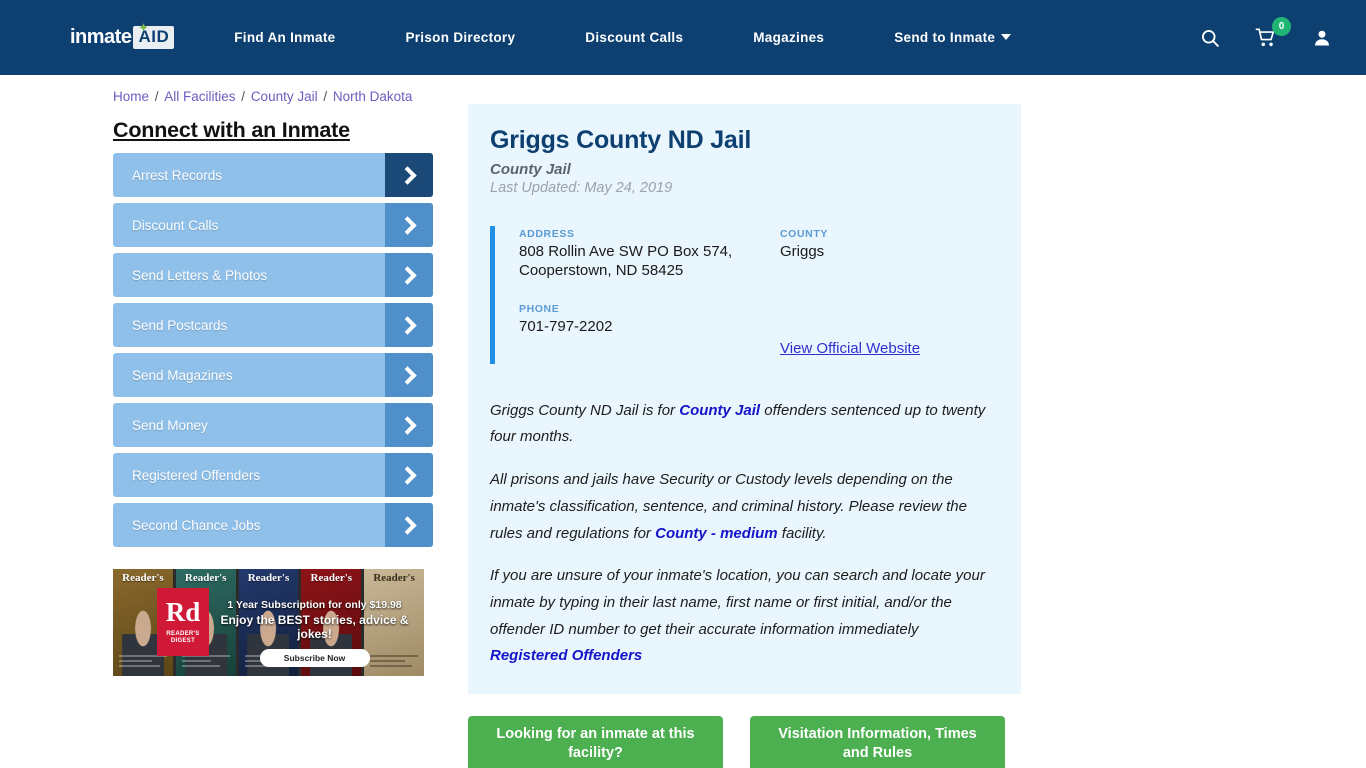 The width and height of the screenshot is (1366, 768). Describe the element at coordinates (196, 525) in the screenshot. I see `sidebar-item-label: Second Chance Jobs` at that location.